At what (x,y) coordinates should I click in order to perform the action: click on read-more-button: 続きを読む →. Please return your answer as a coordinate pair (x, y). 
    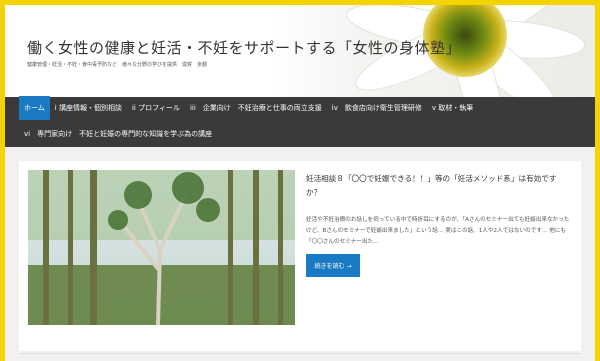
    Looking at the image, I should click on (333, 265).